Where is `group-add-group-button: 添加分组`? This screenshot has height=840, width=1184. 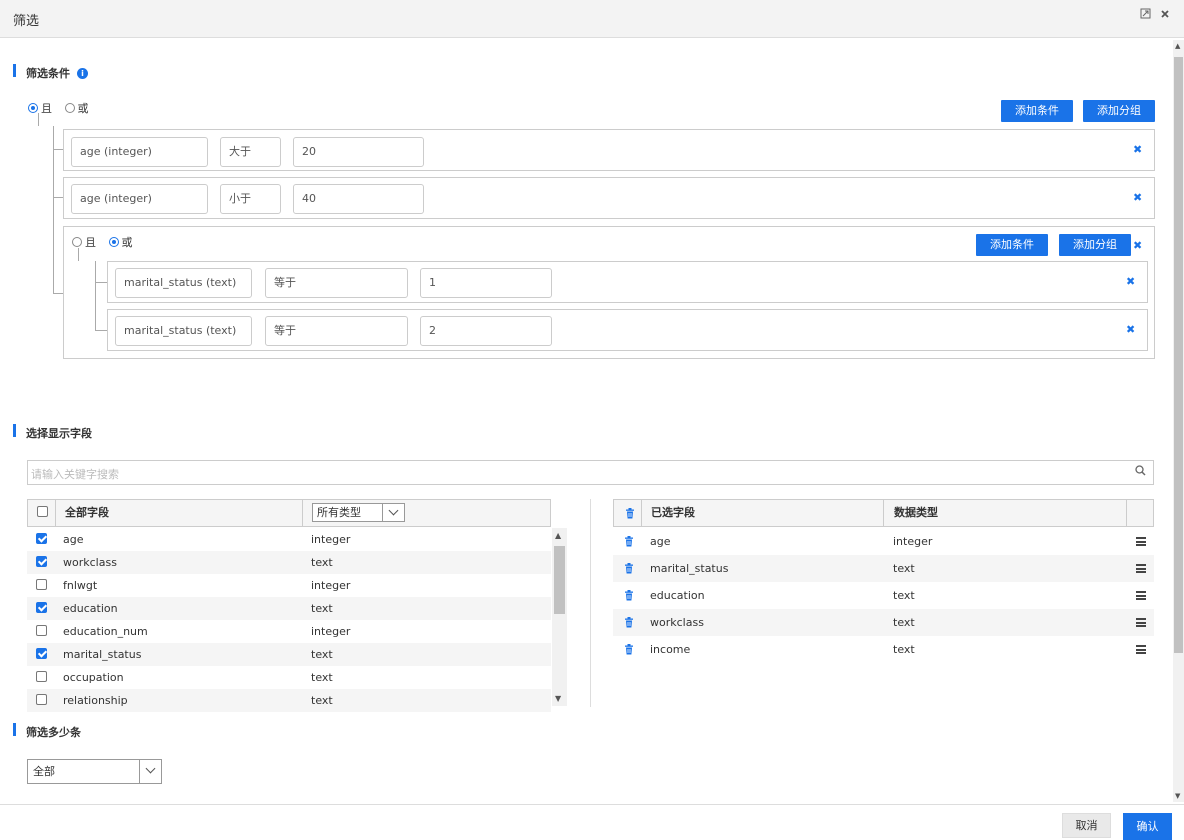 group-add-group-button: 添加分组 is located at coordinates (1095, 245).